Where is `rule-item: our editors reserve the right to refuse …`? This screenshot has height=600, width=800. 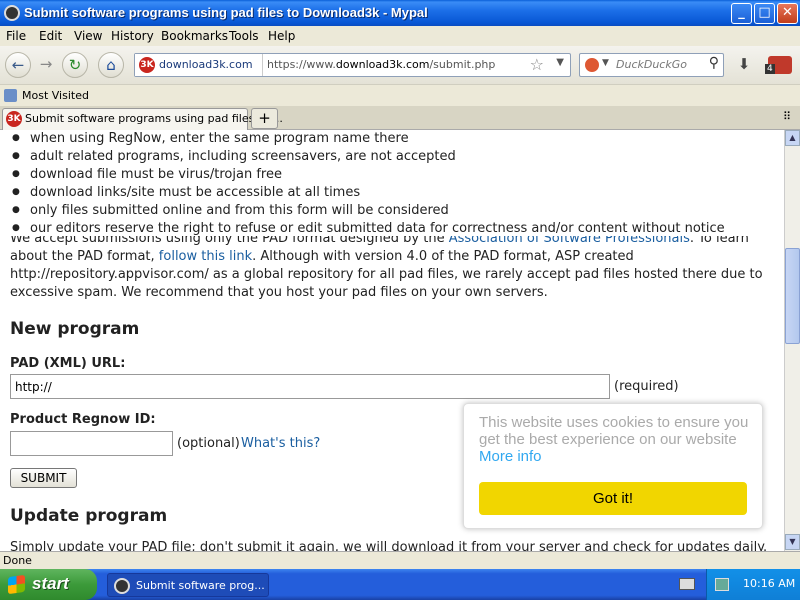 rule-item: our editors reserve the right to refuse … is located at coordinates (368, 228).